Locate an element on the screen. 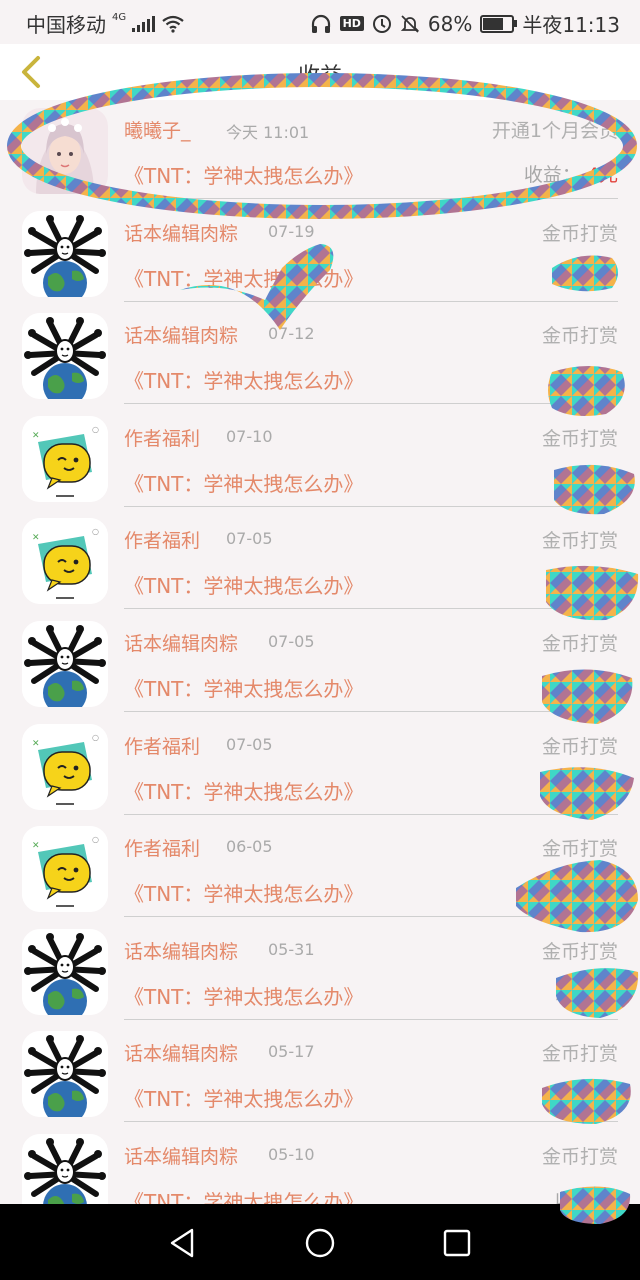 The image size is (640, 1280). girl-avatar-icon is located at coordinates (65, 151).